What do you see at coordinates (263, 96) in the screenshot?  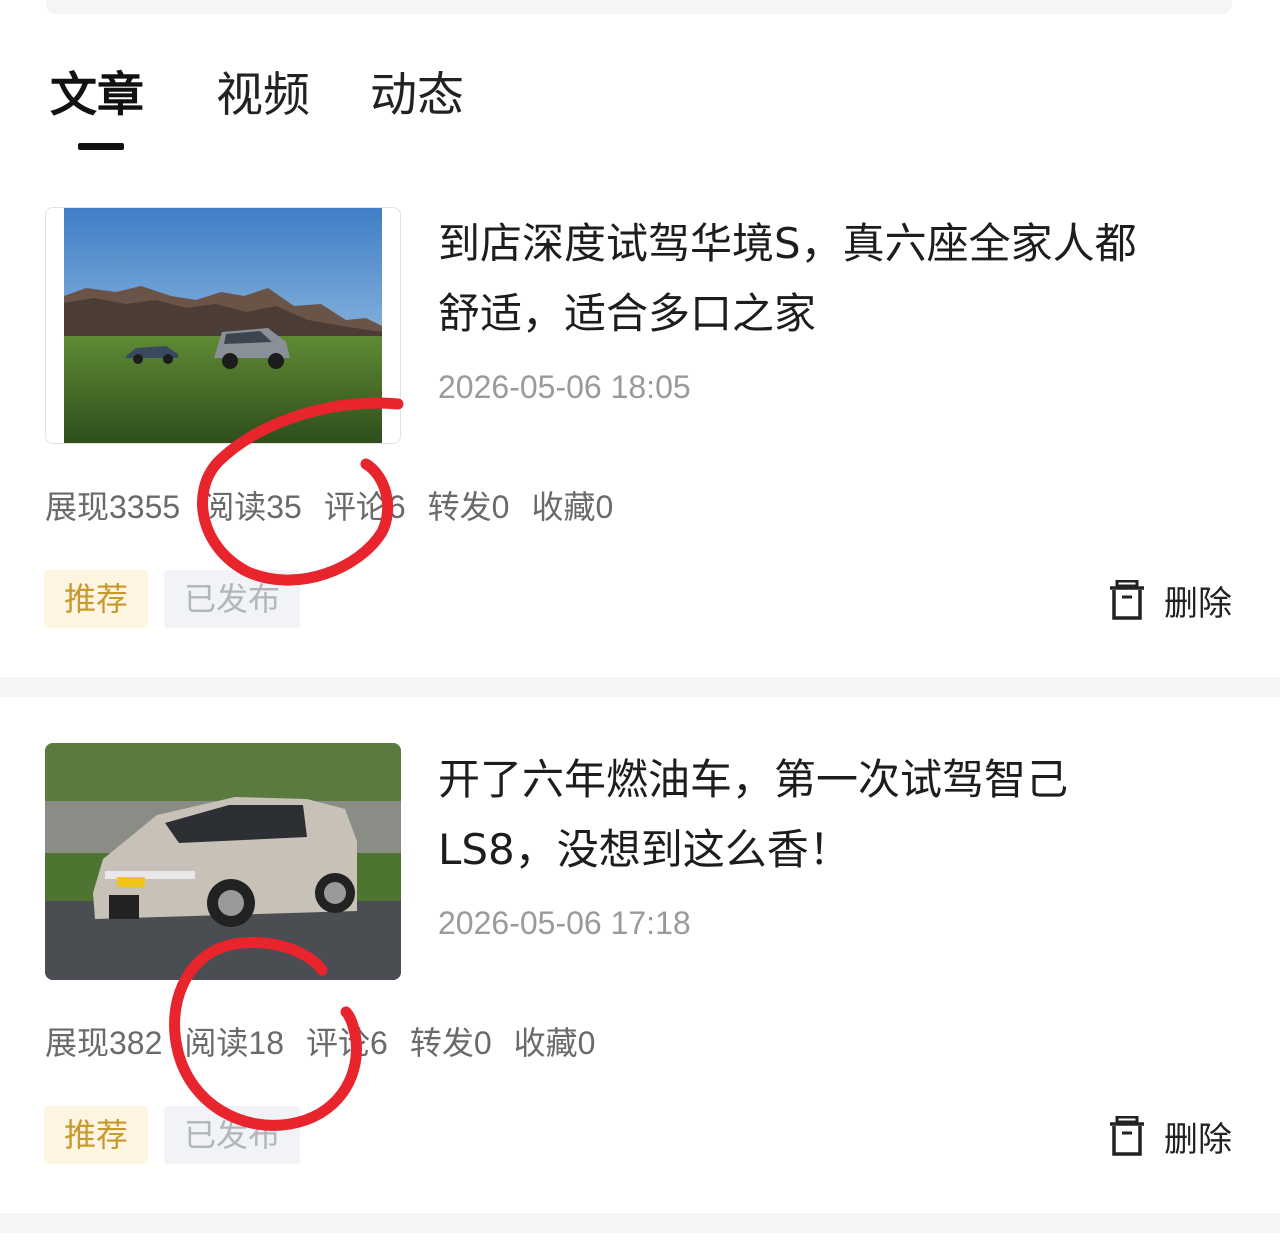 I see `tab-videos: 视频` at bounding box center [263, 96].